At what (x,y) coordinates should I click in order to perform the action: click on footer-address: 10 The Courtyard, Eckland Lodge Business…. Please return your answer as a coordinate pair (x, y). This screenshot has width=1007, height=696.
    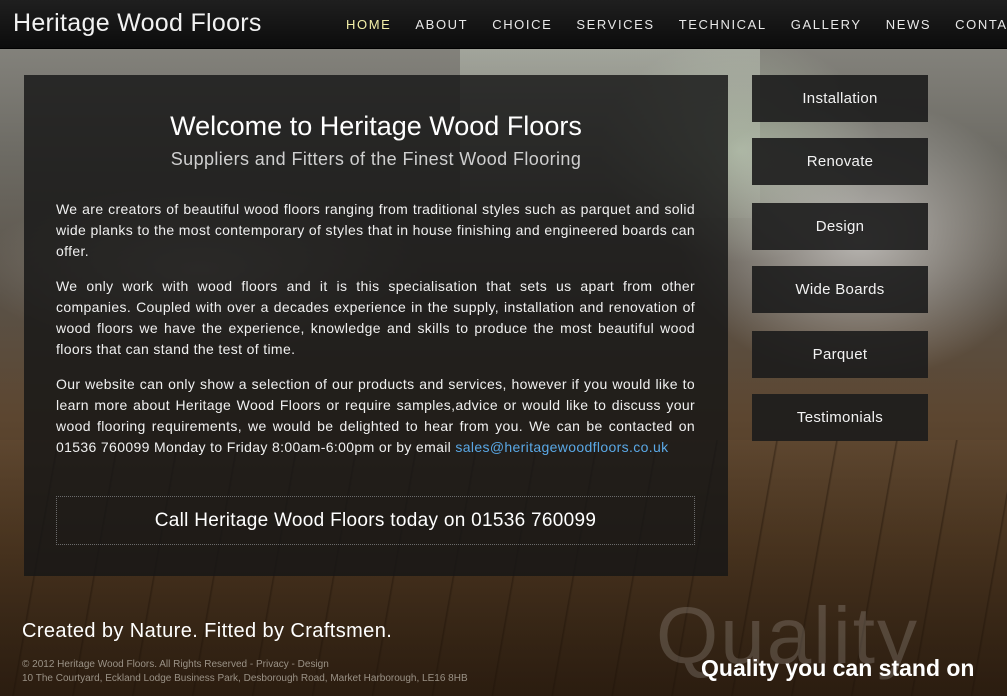
    Looking at the image, I should click on (245, 678).